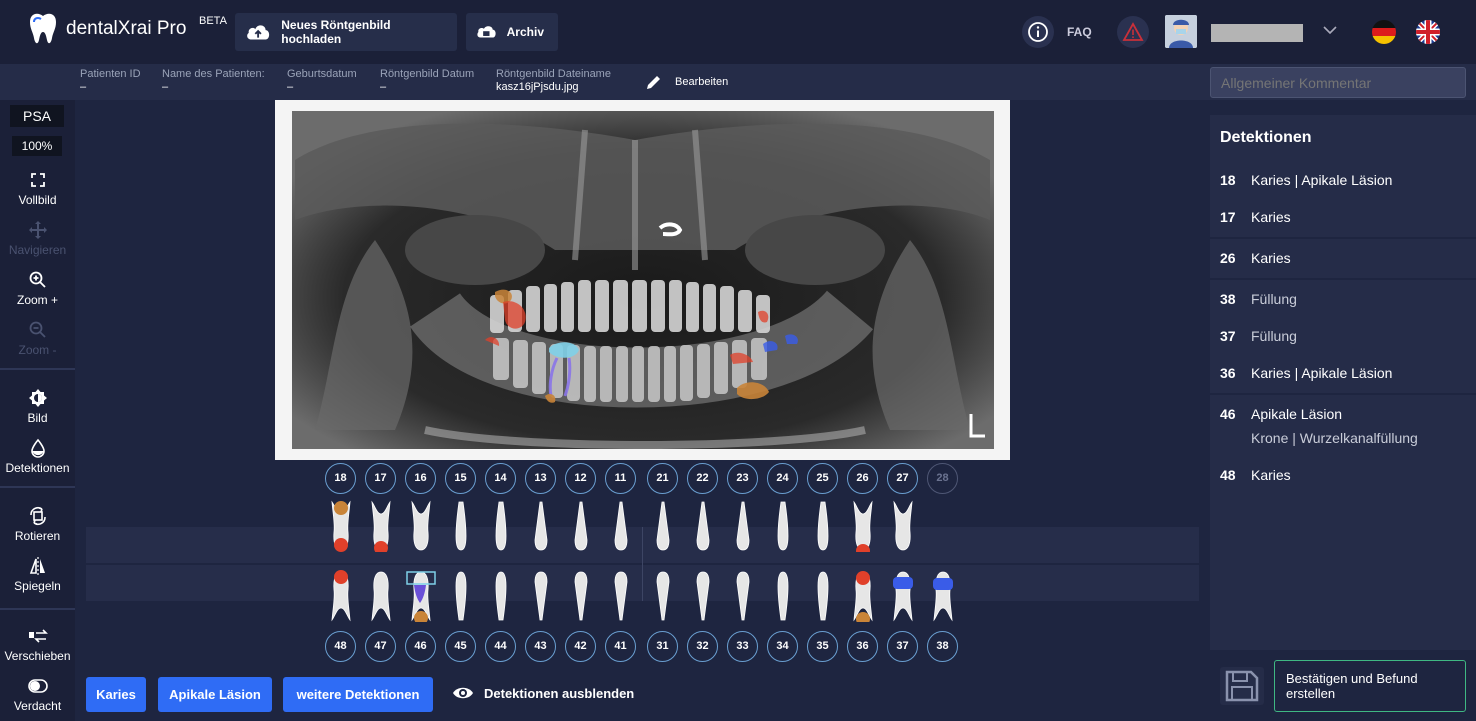 Image resolution: width=1476 pixels, height=721 pixels. What do you see at coordinates (662, 646) in the screenshot?
I see `tooth-number-31: 31` at bounding box center [662, 646].